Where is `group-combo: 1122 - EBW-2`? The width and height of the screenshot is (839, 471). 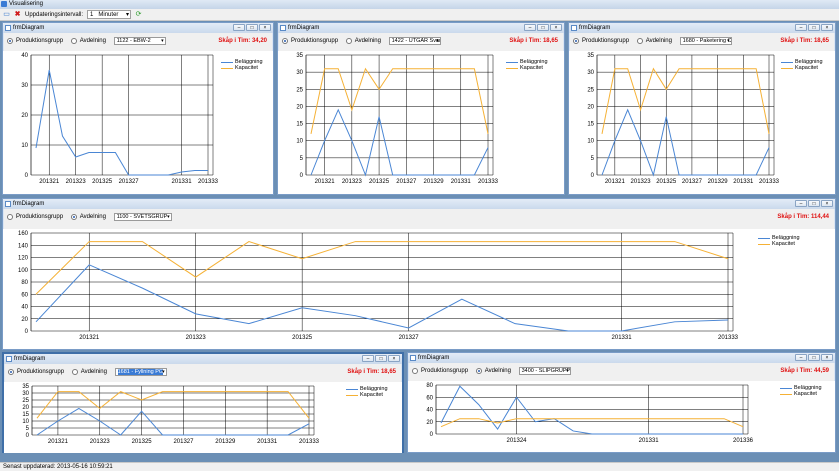
group-combo: 1122 - EBW-2 is located at coordinates (139, 41).